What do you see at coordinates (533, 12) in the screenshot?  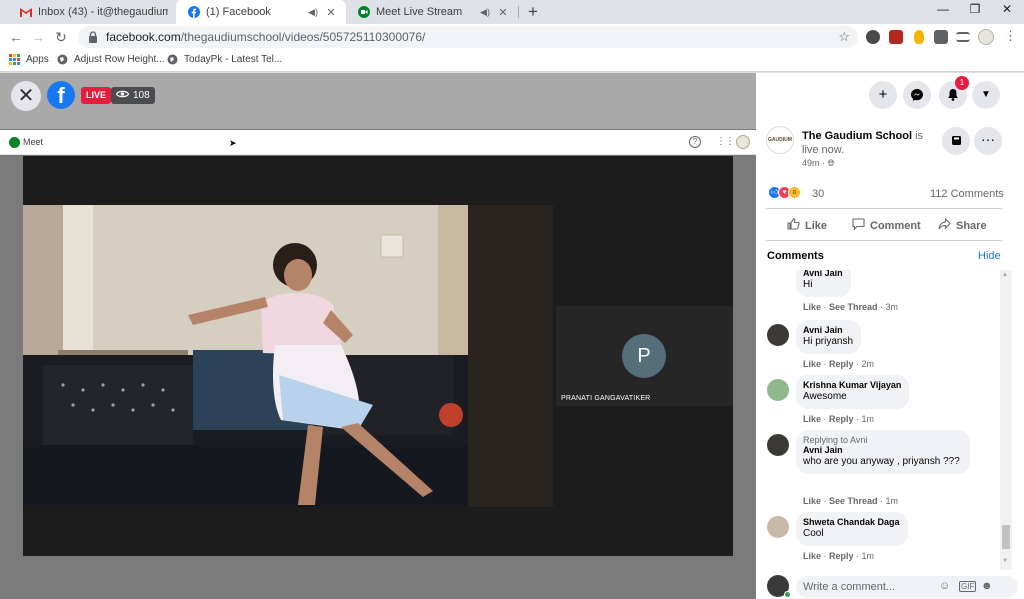 I see `new-tab-button: +` at bounding box center [533, 12].